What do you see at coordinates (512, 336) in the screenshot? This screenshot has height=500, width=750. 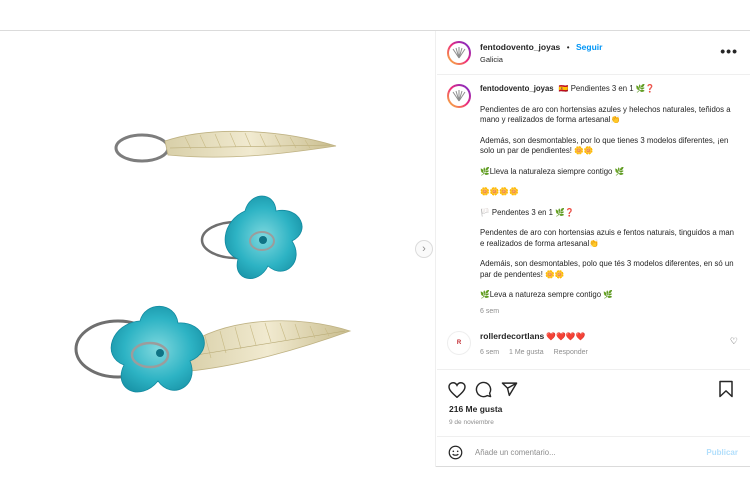 I see `commenter-username: rollerdecortlans` at bounding box center [512, 336].